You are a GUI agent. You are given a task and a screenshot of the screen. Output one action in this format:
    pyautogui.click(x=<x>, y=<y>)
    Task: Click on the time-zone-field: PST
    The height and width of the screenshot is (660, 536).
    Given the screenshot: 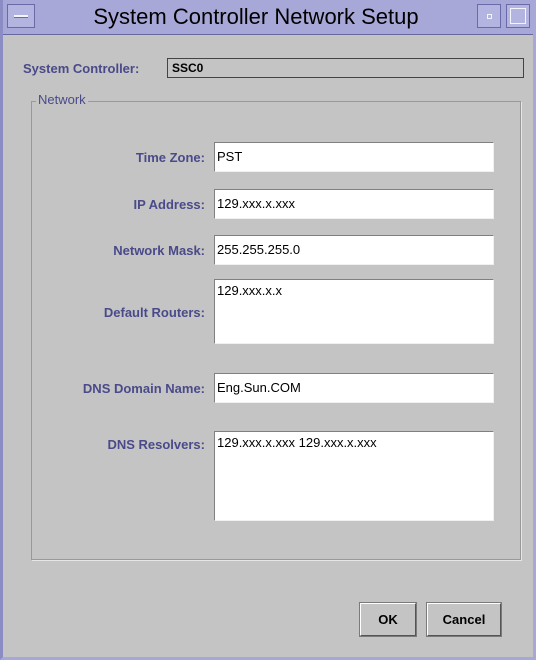 What is the action you would take?
    pyautogui.click(x=354, y=157)
    